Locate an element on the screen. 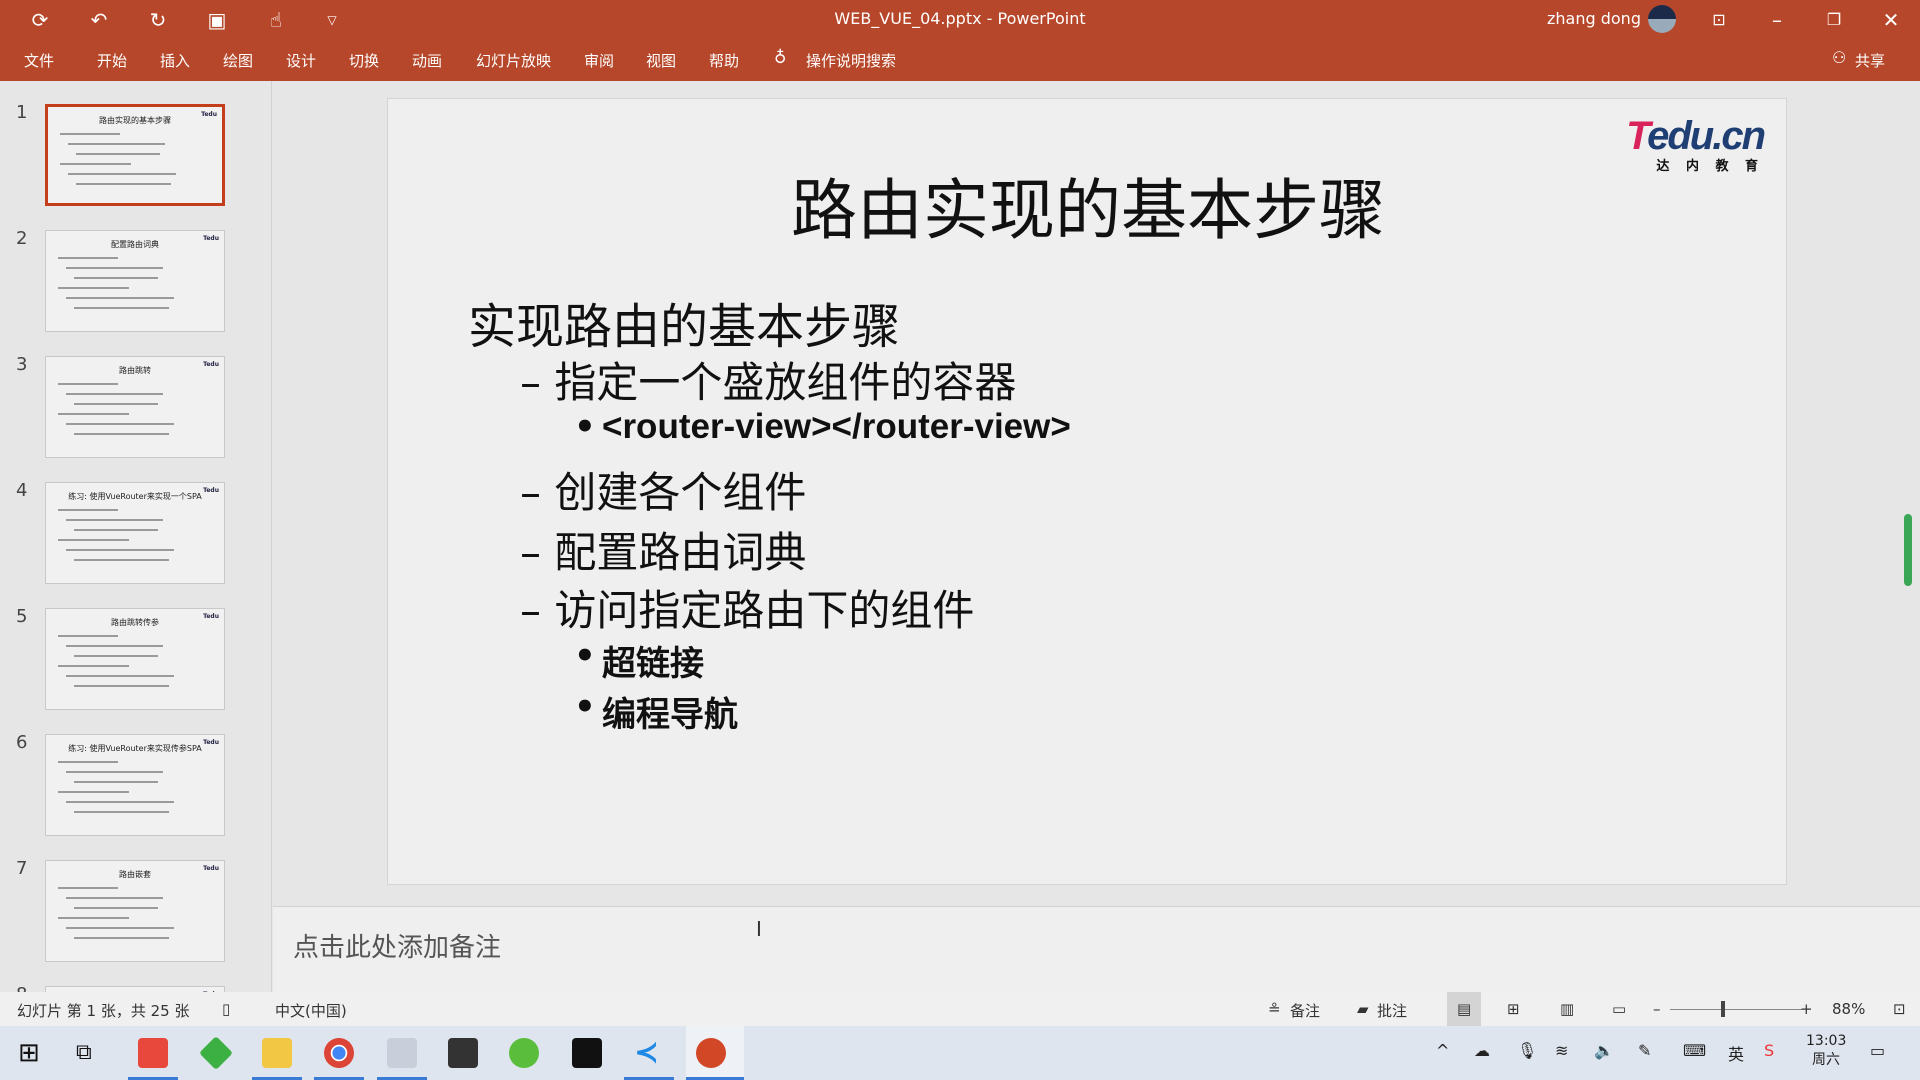 This screenshot has height=1080, width=1920. ime-indicator: 英 is located at coordinates (1736, 1053).